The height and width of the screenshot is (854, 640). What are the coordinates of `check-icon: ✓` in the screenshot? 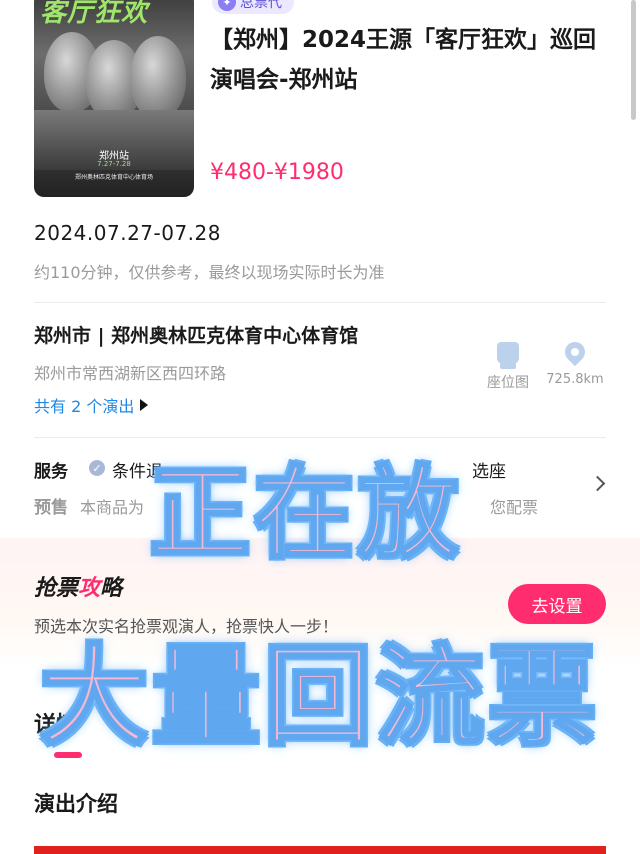 It's located at (97, 468).